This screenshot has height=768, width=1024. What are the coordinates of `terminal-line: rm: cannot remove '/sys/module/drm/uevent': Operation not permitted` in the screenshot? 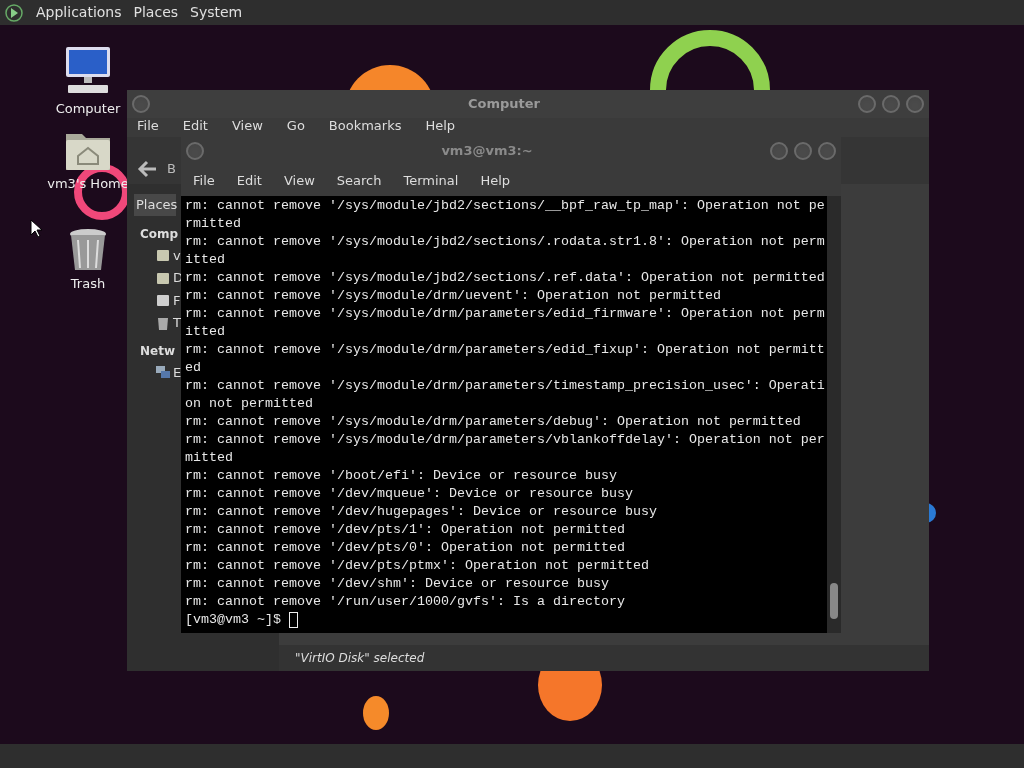 It's located at (453, 296).